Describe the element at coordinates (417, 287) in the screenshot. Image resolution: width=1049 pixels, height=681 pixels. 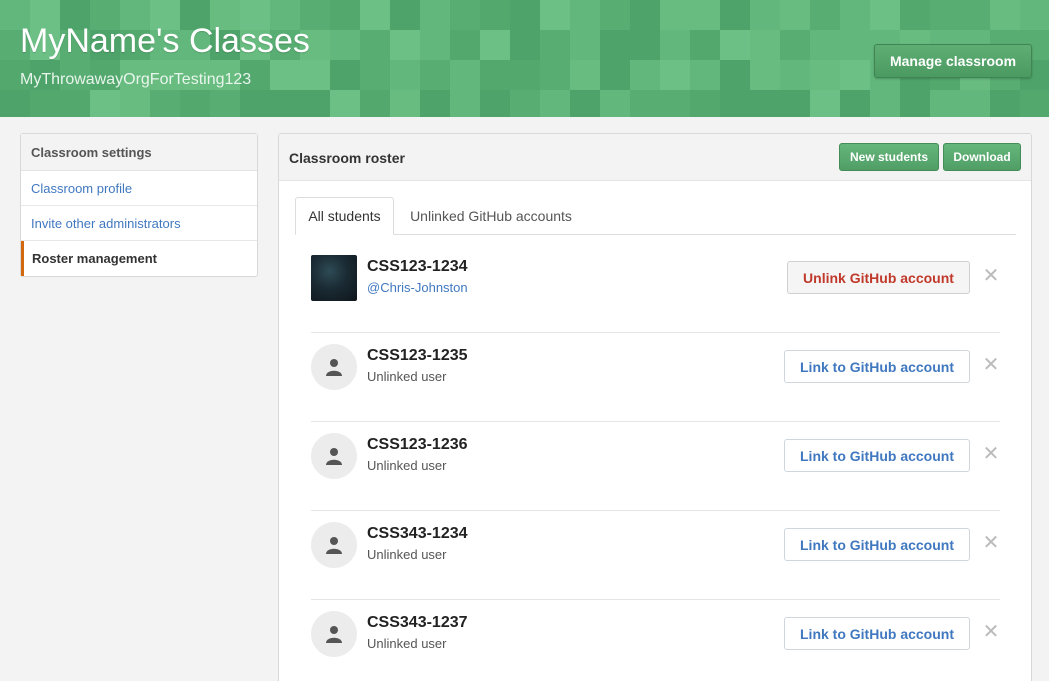
I see `github-username-link: @Chris-Johnston` at that location.